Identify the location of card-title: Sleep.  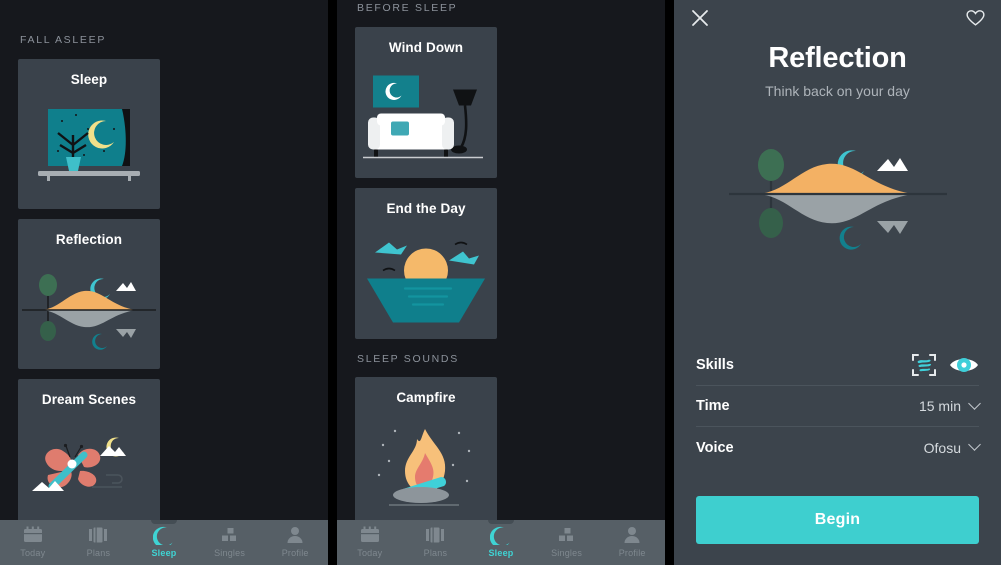
(89, 79).